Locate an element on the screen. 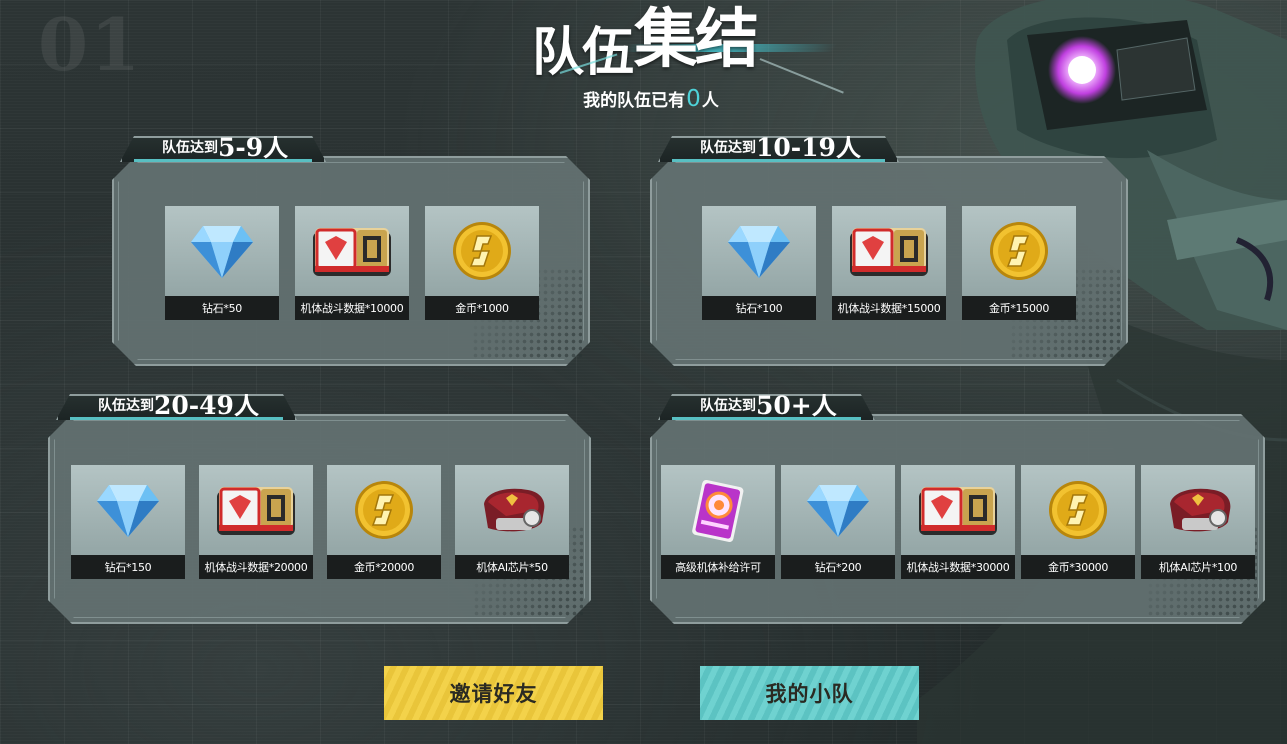  reward-item: 金币*15000 is located at coordinates (1019, 263).